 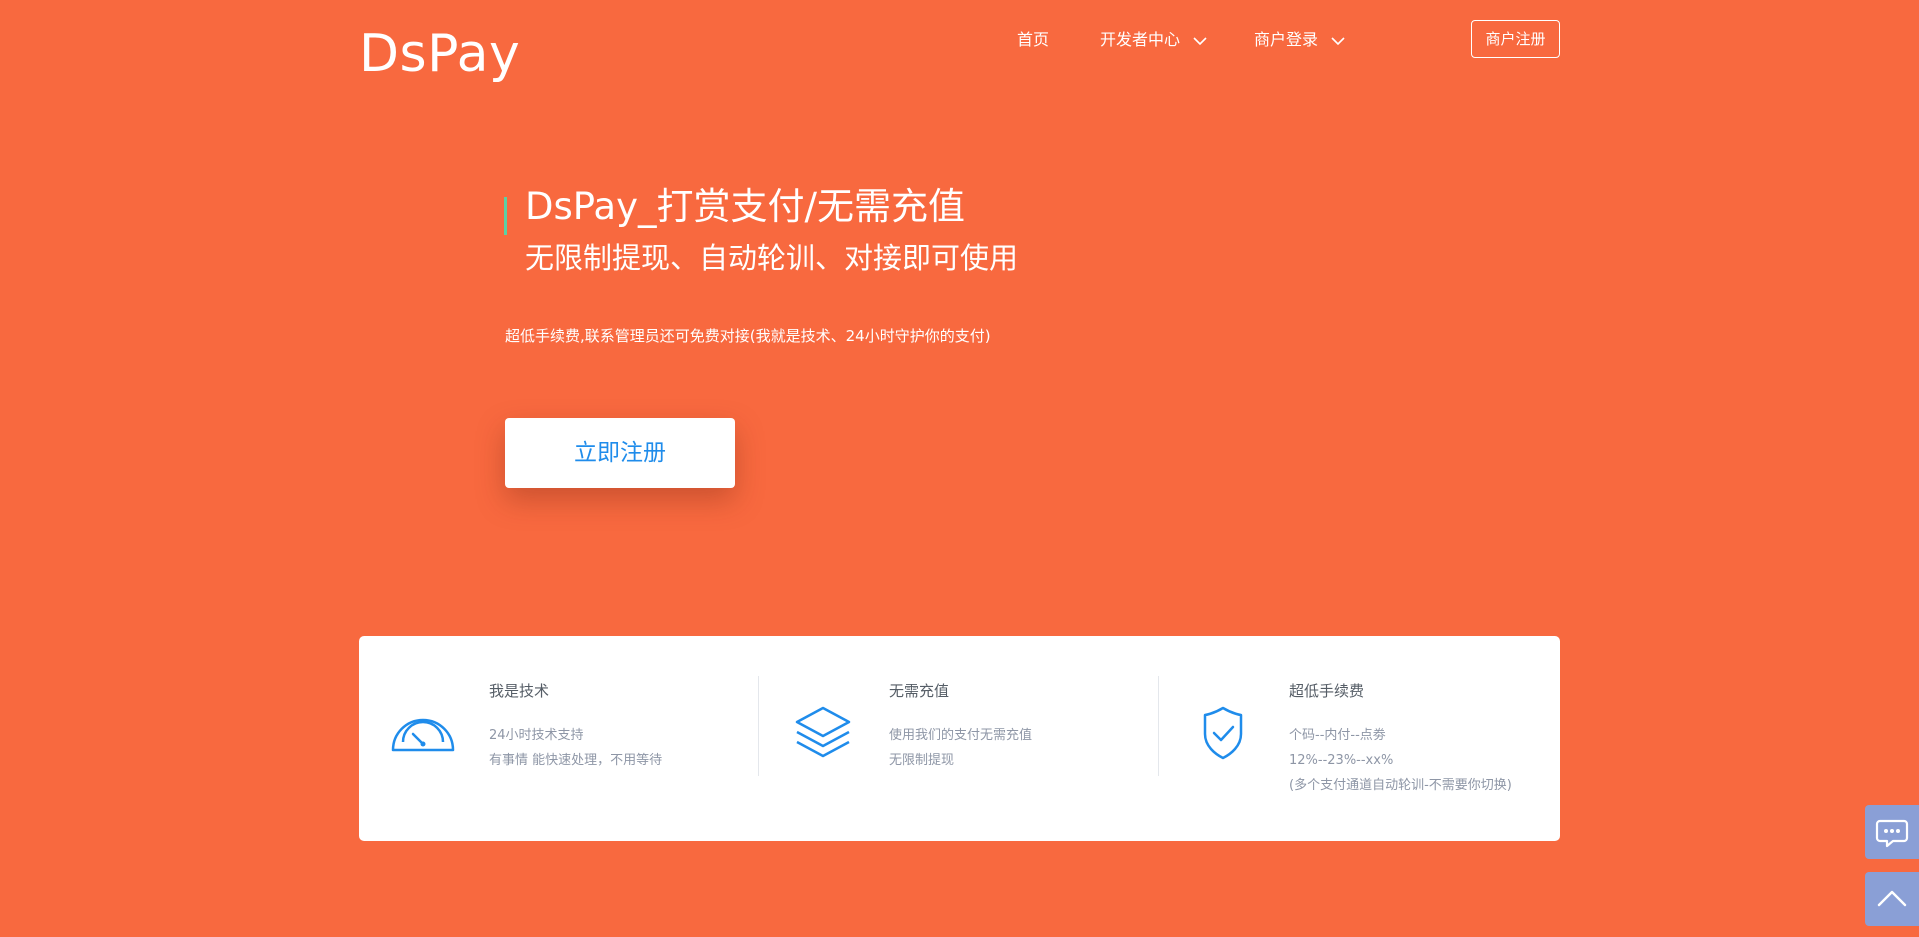 What do you see at coordinates (1140, 39) in the screenshot?
I see `nav-developer-label: 开发者中心` at bounding box center [1140, 39].